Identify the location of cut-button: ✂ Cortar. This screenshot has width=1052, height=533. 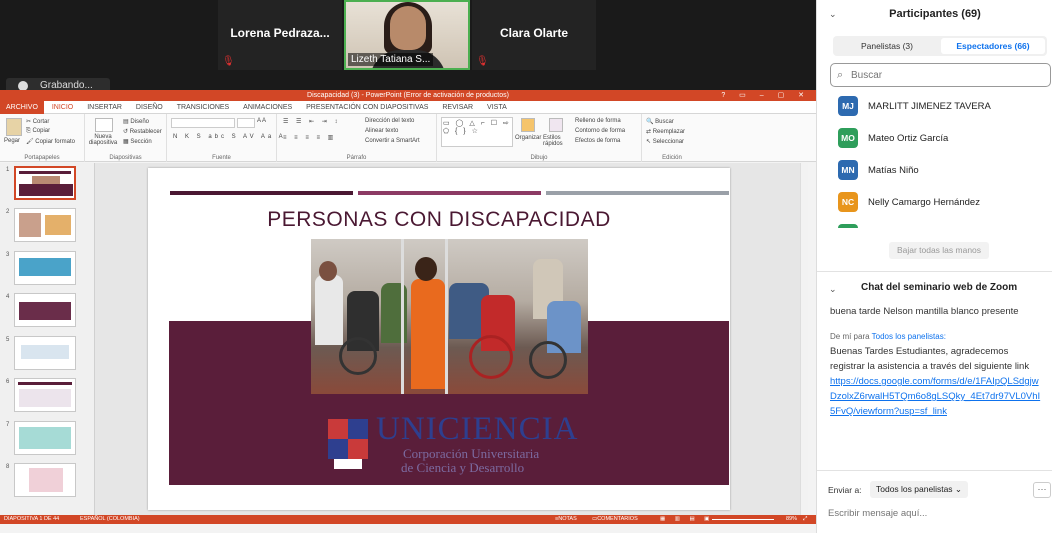
(37, 121).